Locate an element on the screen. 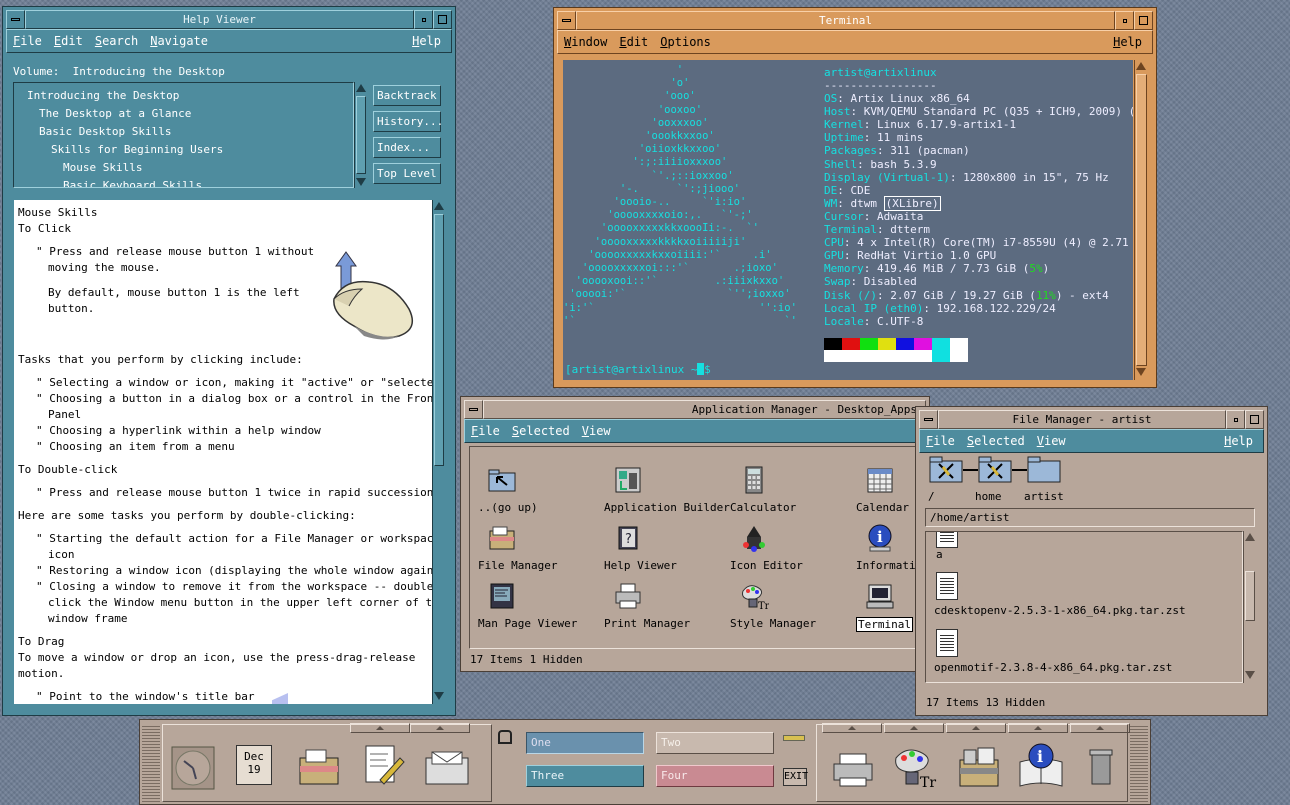 This screenshot has height=805, width=1290. app-manager-title: Application Manager - Desktop_Apps is located at coordinates (704, 409).